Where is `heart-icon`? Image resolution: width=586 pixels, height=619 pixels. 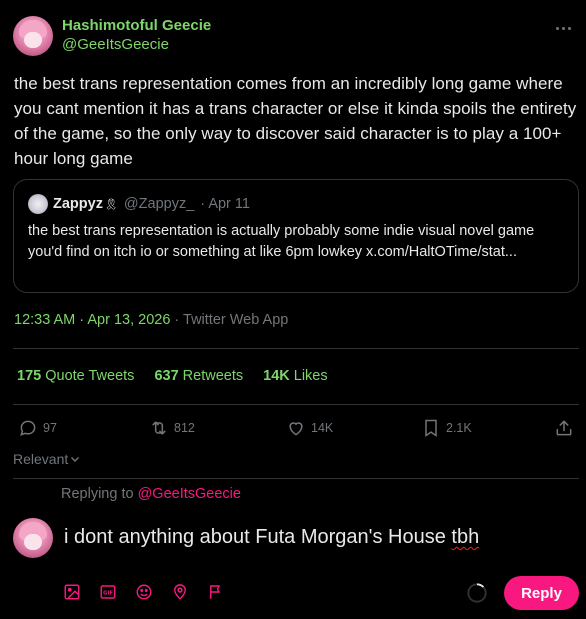 heart-icon is located at coordinates (296, 429).